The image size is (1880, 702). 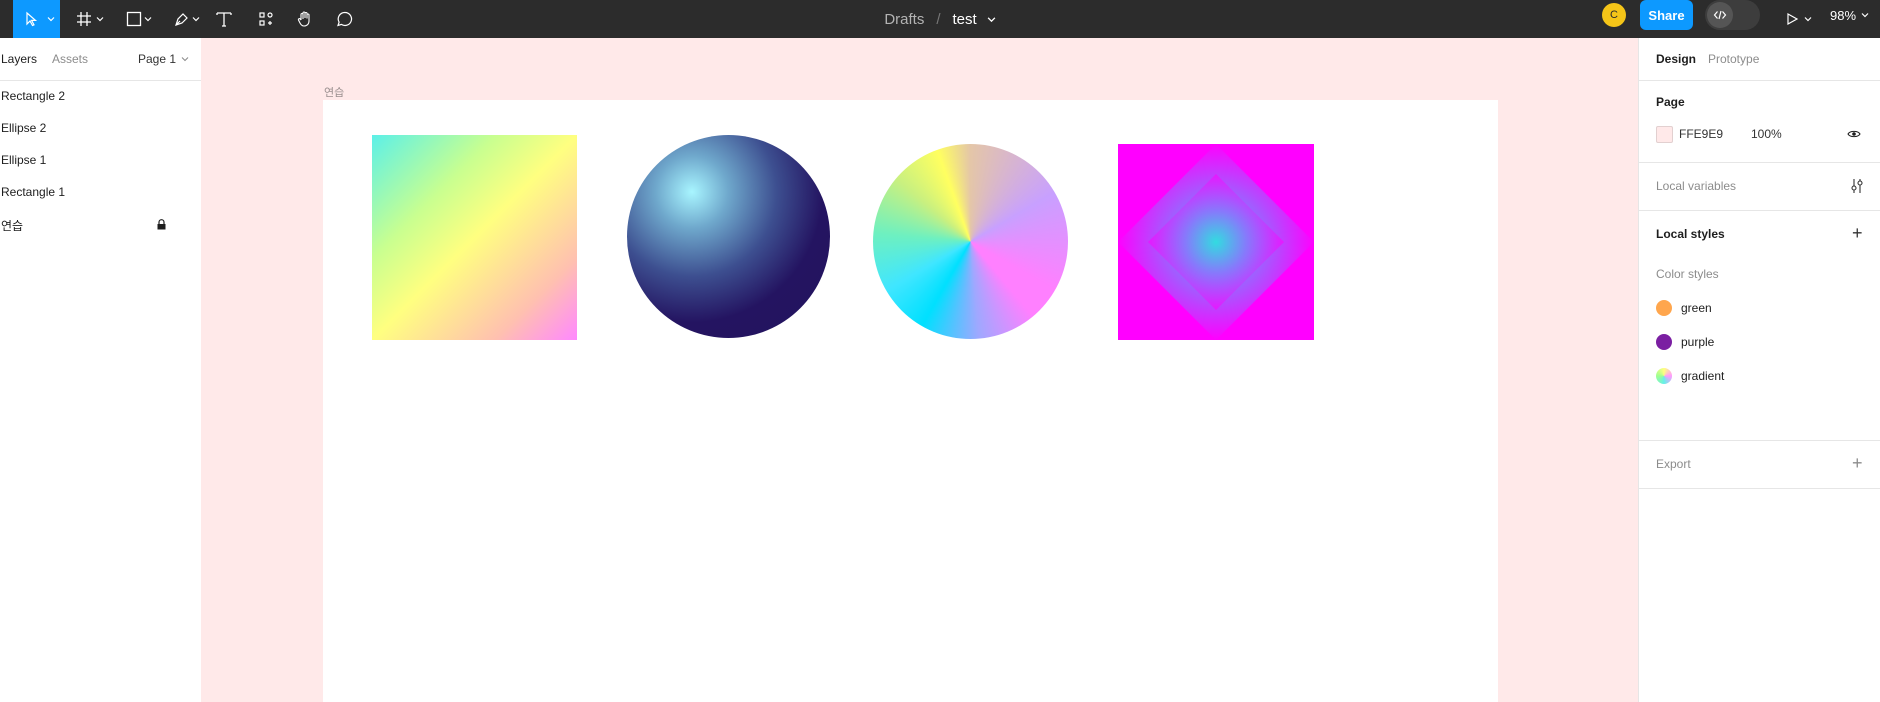 I want to click on page-selector-label: Page 1, so click(x=157, y=59).